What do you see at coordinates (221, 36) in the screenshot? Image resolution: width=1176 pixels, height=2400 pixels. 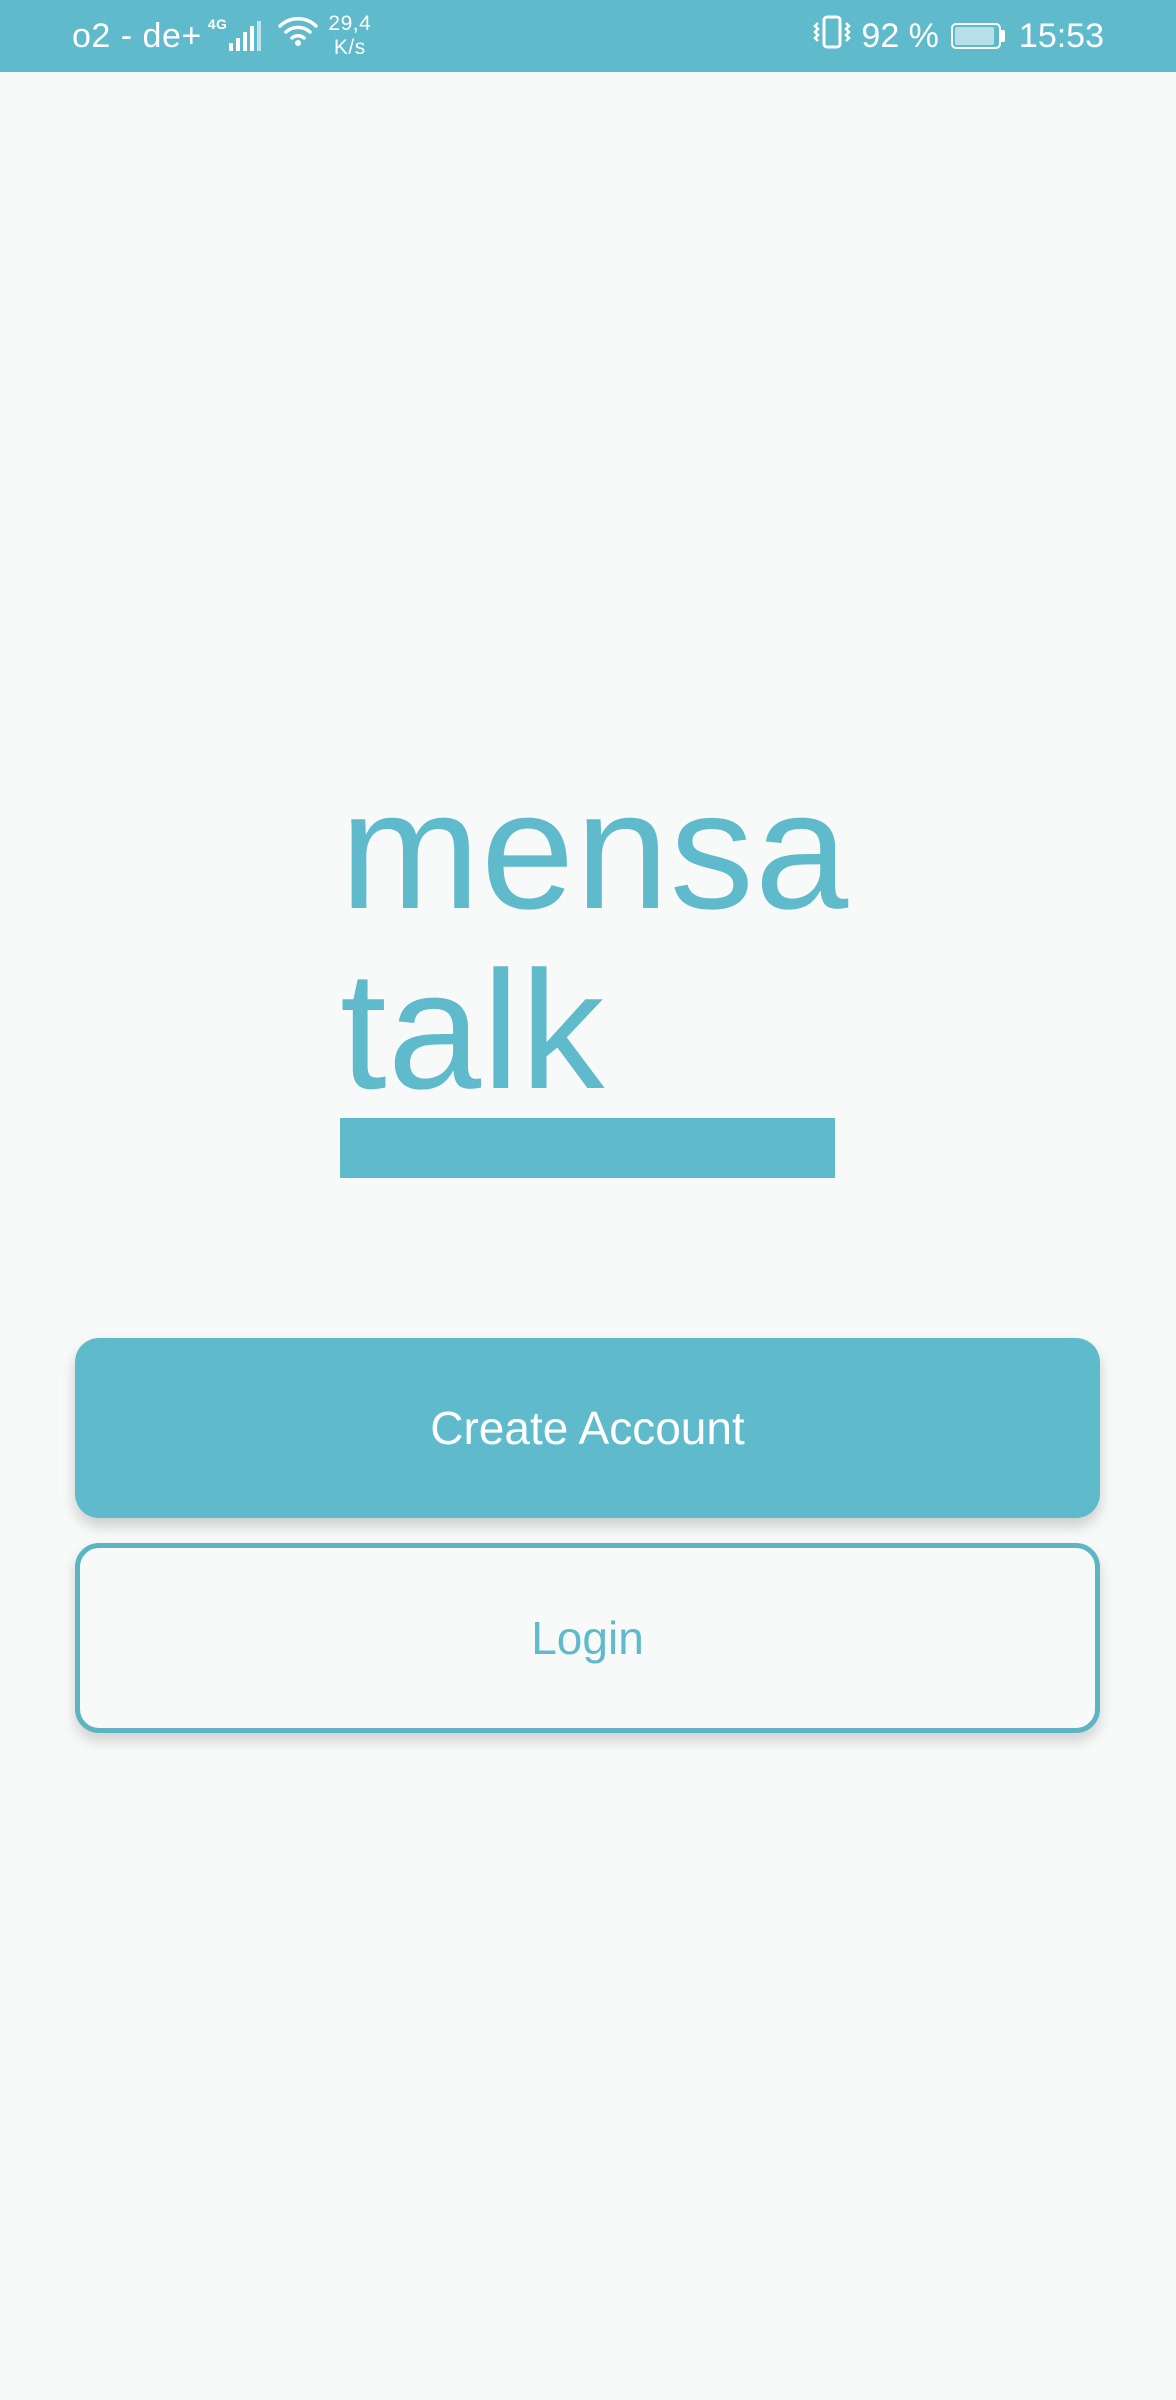 I see `status-bar-left: o2 - de+ 4G 29,4 K/s` at bounding box center [221, 36].